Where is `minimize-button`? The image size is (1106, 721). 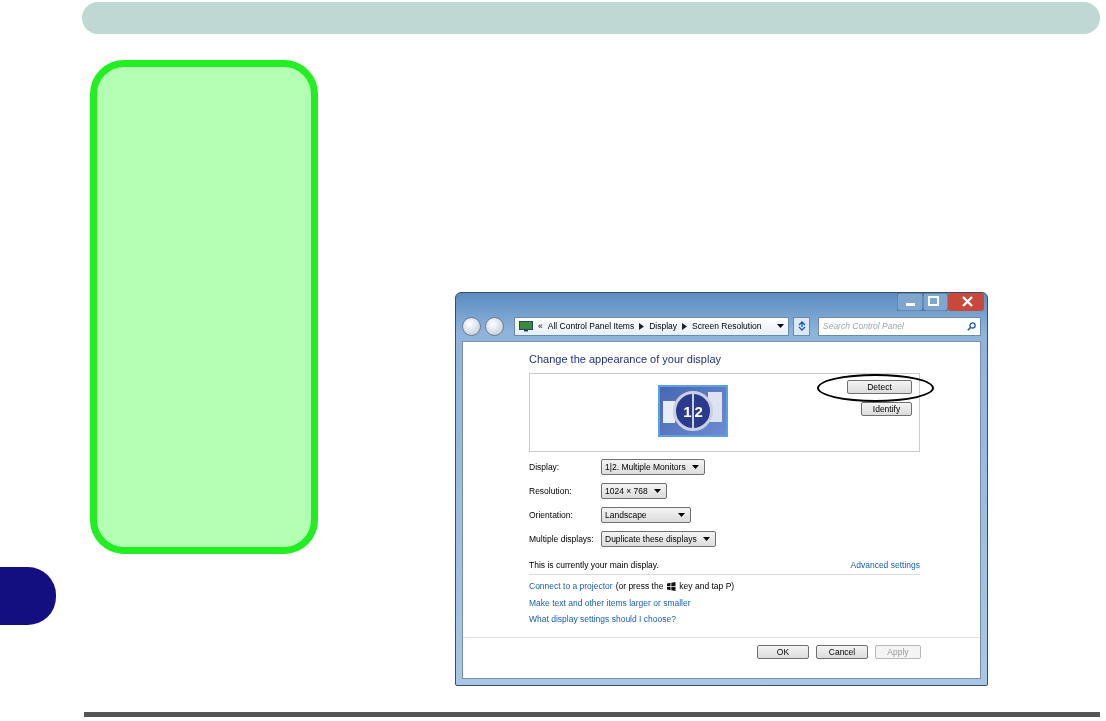 minimize-button is located at coordinates (910, 302).